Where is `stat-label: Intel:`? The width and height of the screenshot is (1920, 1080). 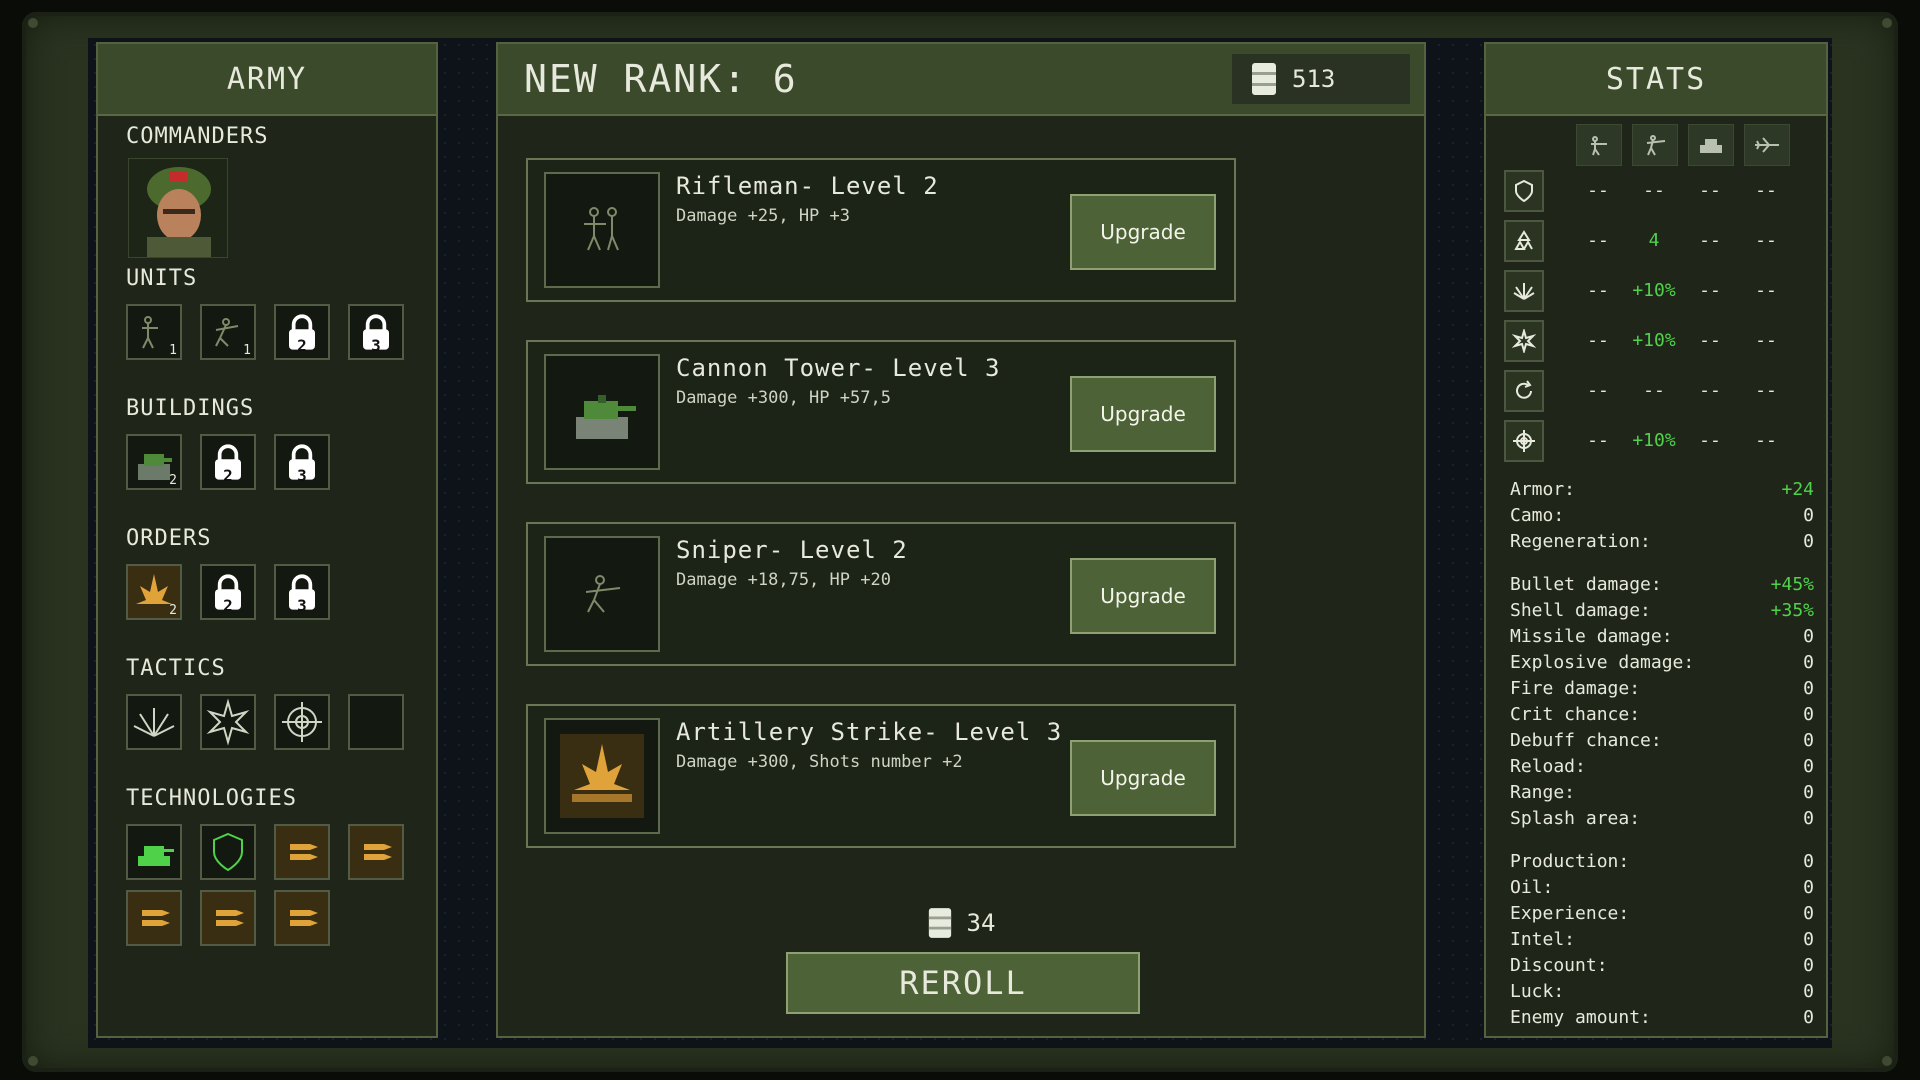 stat-label: Intel: is located at coordinates (1543, 939).